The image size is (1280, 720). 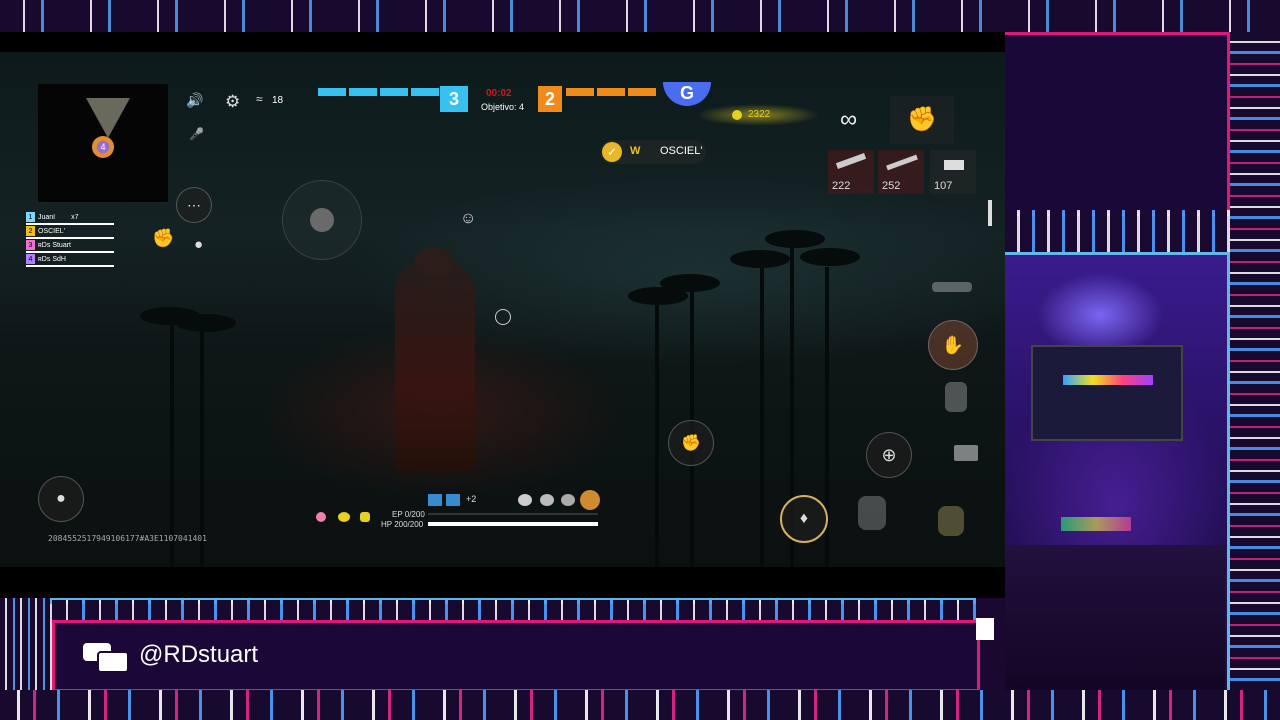 What do you see at coordinates (503, 317) in the screenshot?
I see `crosshair-icon` at bounding box center [503, 317].